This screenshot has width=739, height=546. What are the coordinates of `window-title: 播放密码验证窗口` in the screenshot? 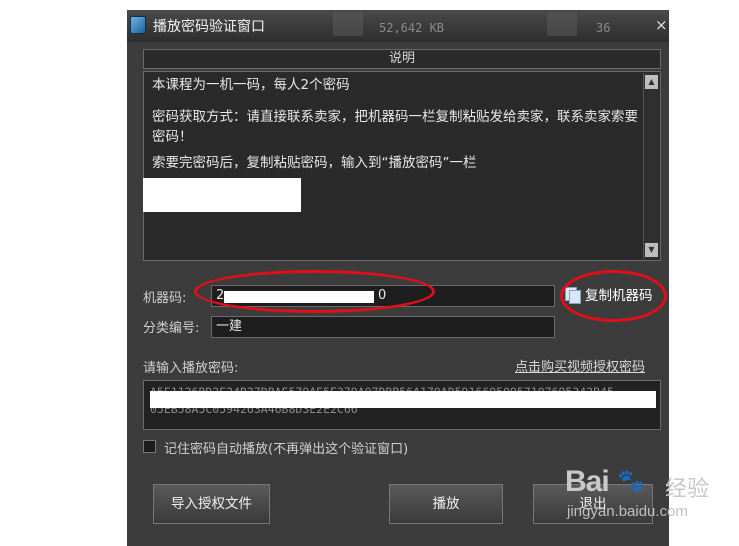 It's located at (209, 27).